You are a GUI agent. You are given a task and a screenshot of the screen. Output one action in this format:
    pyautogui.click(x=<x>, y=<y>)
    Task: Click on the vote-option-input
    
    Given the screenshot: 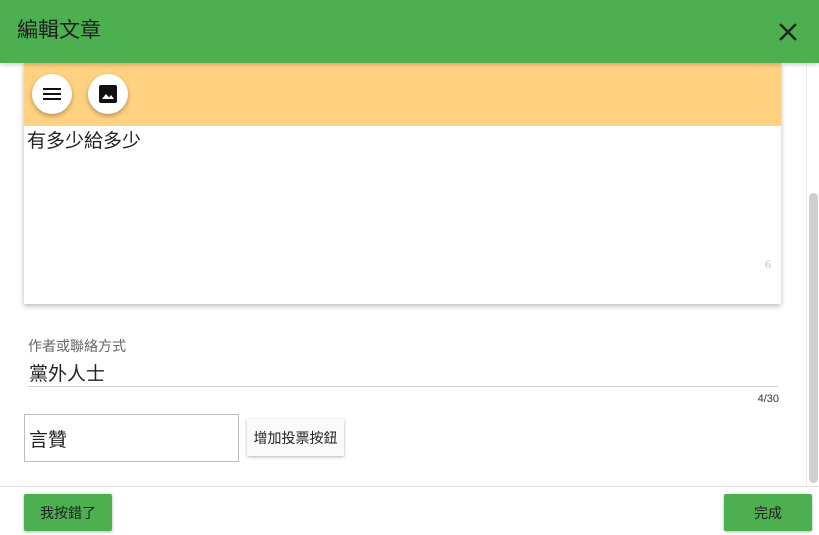 What is the action you would take?
    pyautogui.click(x=131, y=438)
    